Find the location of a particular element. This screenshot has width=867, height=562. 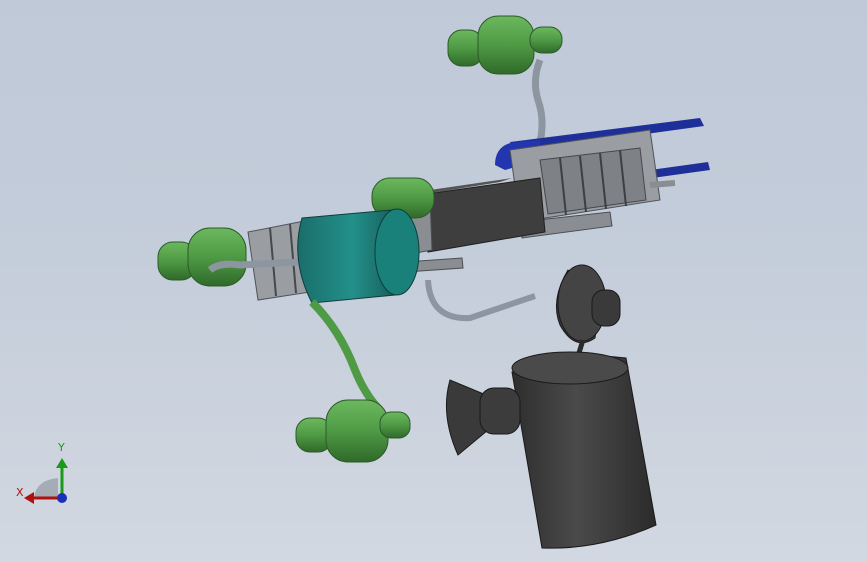

cone-speaker-side is located at coordinates (483, 417).